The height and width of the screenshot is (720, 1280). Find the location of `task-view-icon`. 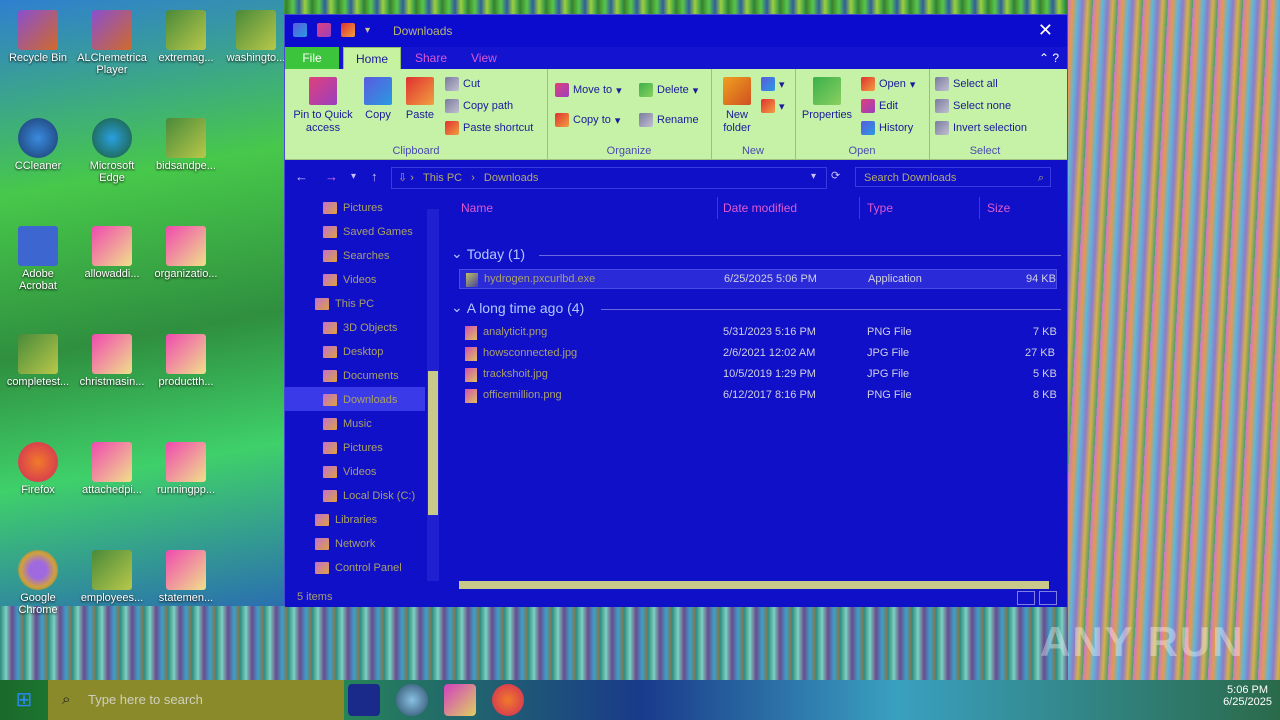

task-view-icon is located at coordinates (364, 700).